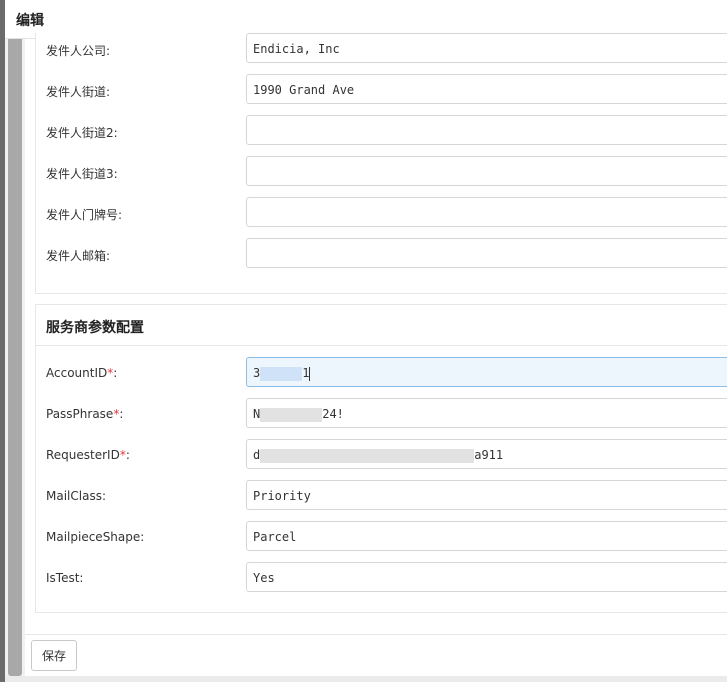  What do you see at coordinates (78, 92) in the screenshot?
I see `sender-street-label: 发件人街道:` at bounding box center [78, 92].